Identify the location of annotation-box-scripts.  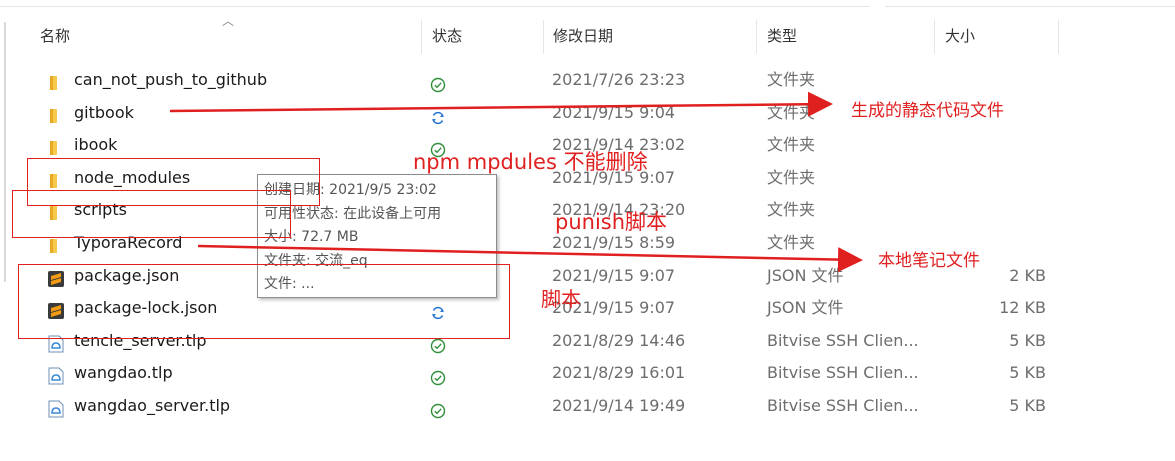
(151, 214).